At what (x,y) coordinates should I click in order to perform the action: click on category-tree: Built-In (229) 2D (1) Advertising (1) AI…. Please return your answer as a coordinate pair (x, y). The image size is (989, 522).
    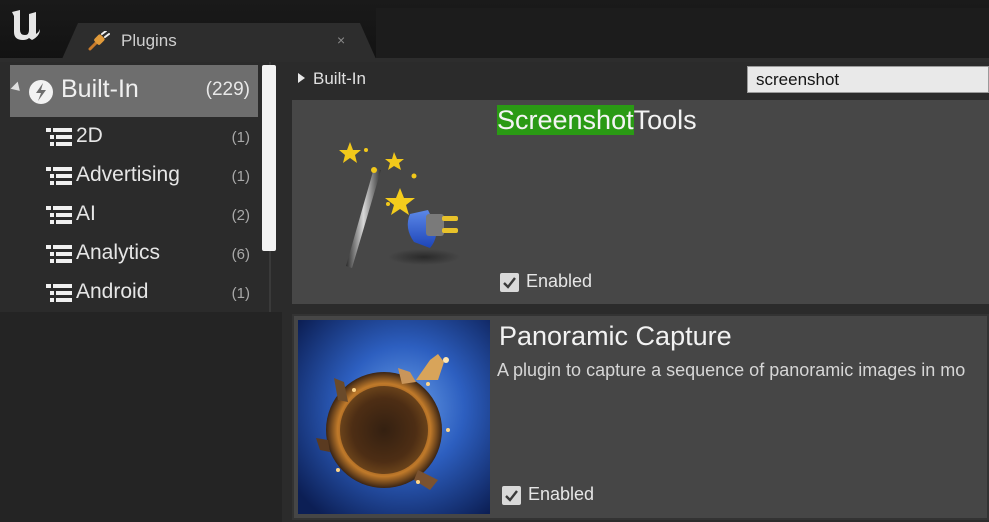
    Looking at the image, I should click on (141, 187).